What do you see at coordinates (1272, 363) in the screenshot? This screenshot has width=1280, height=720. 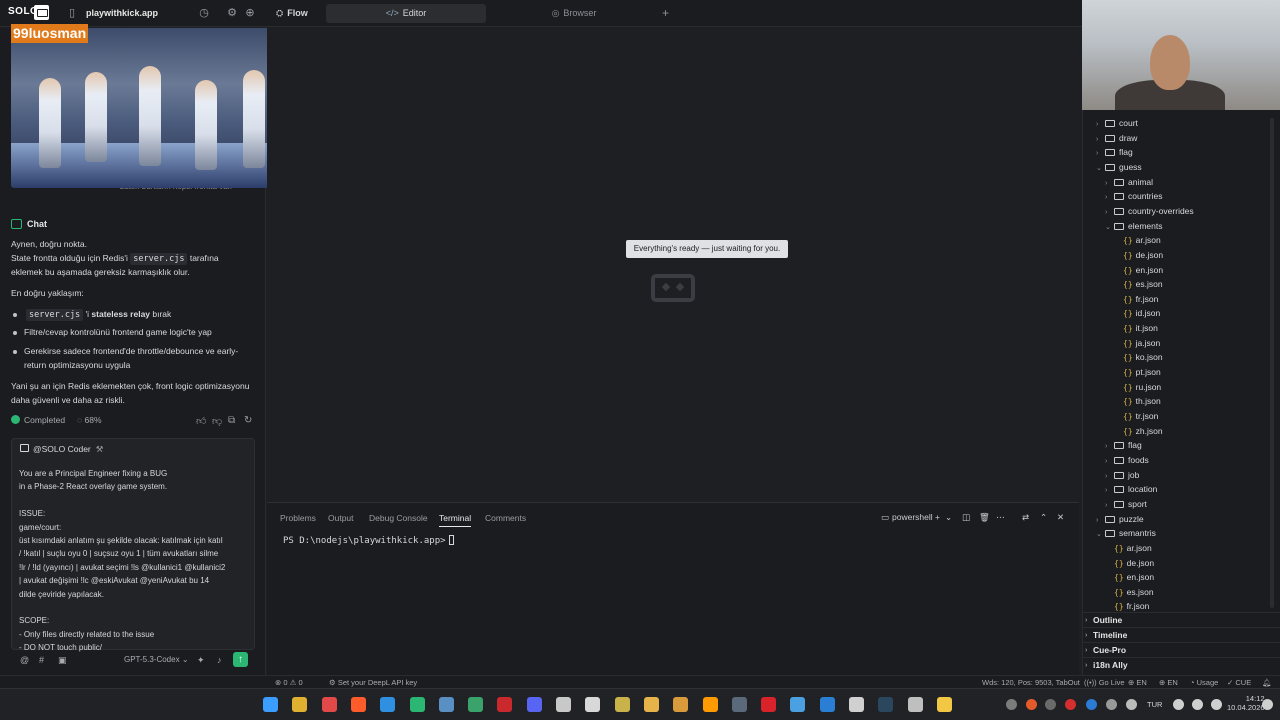 I see `explorer-scrollbar` at bounding box center [1272, 363].